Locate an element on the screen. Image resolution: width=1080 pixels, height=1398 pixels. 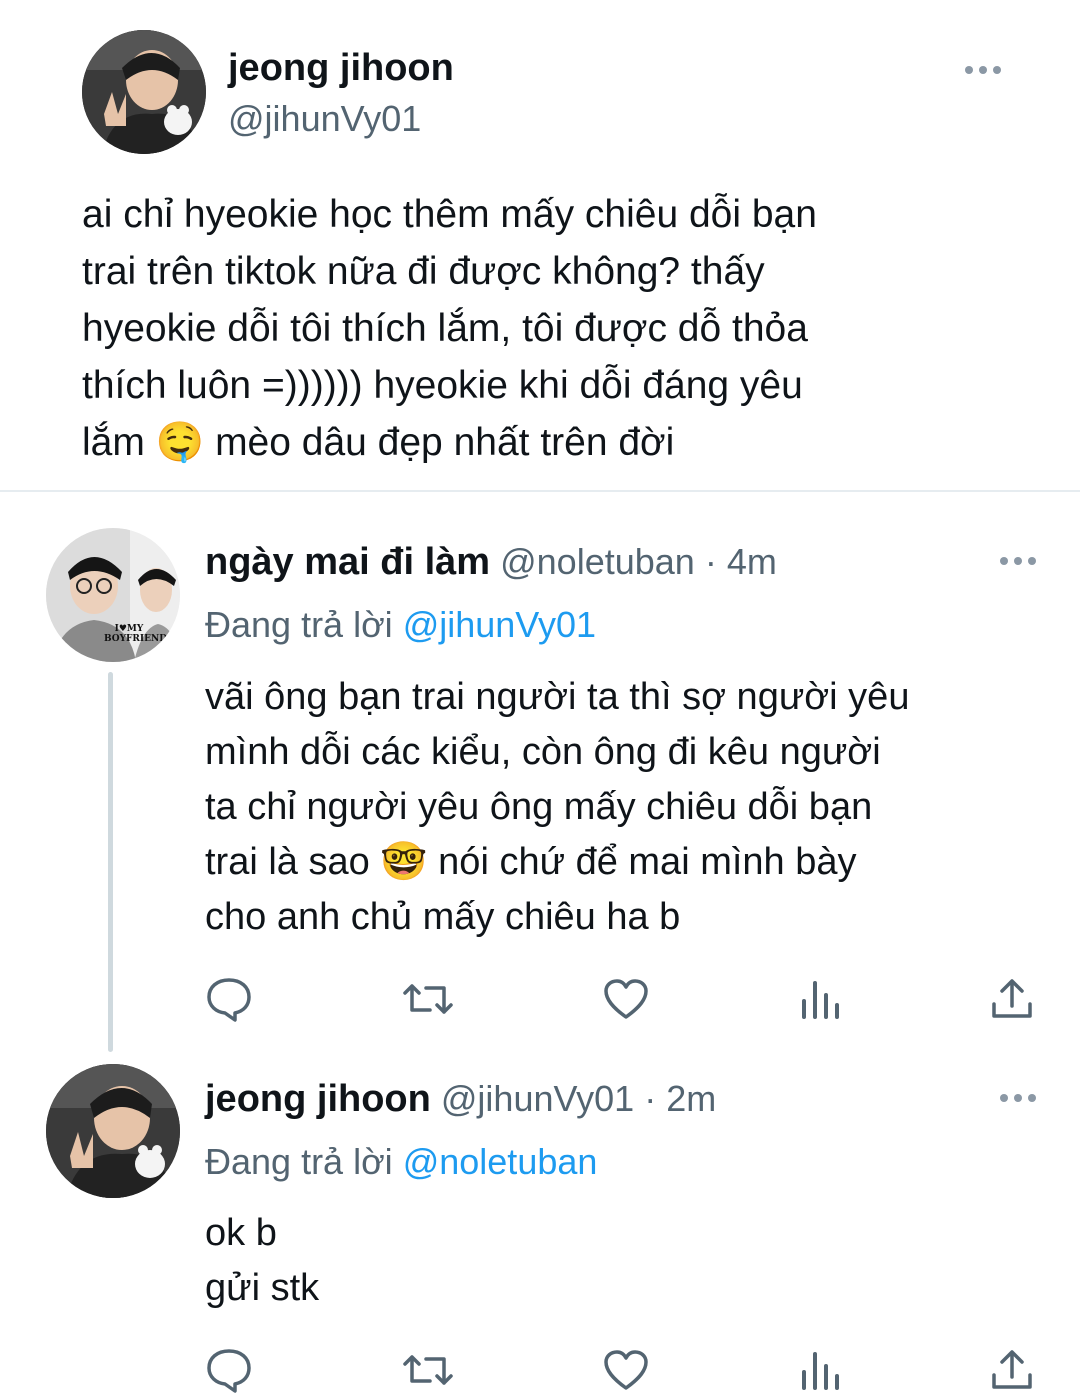
reply1-handle: @noletuban is located at coordinates (597, 561).